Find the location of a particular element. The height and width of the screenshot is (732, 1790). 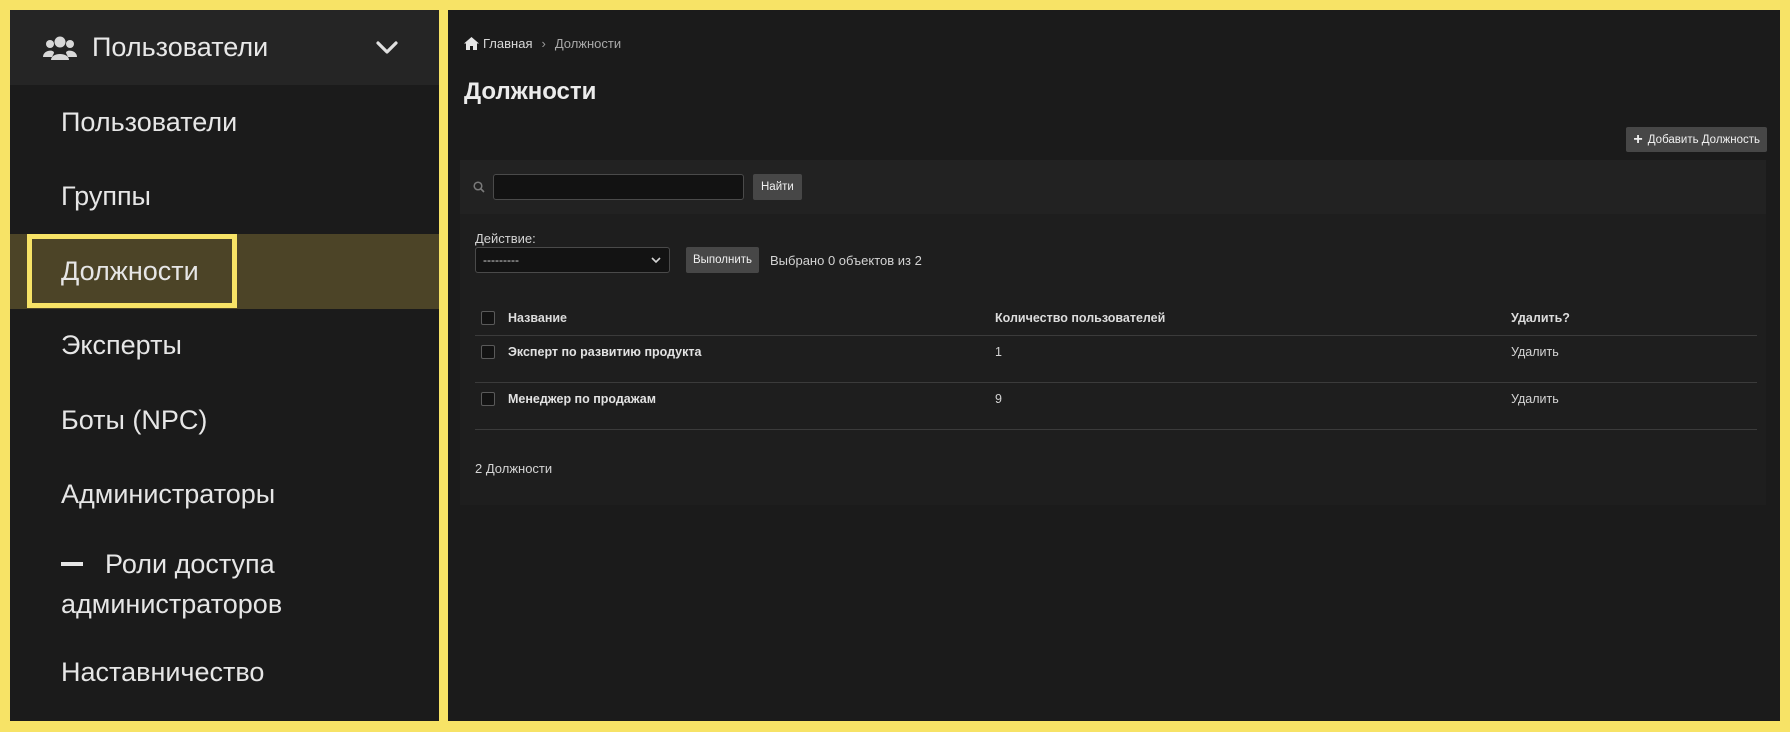

add-position-label: Добавить Должность is located at coordinates (1703, 139).